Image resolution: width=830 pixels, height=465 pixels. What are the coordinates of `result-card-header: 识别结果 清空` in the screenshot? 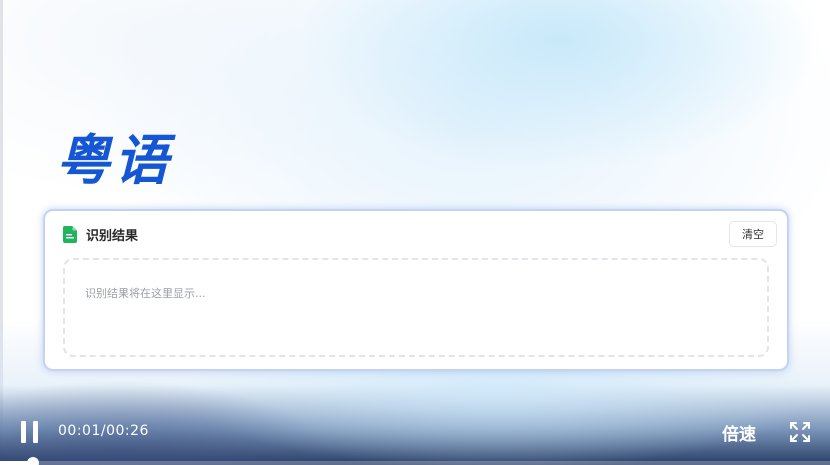 It's located at (420, 234).